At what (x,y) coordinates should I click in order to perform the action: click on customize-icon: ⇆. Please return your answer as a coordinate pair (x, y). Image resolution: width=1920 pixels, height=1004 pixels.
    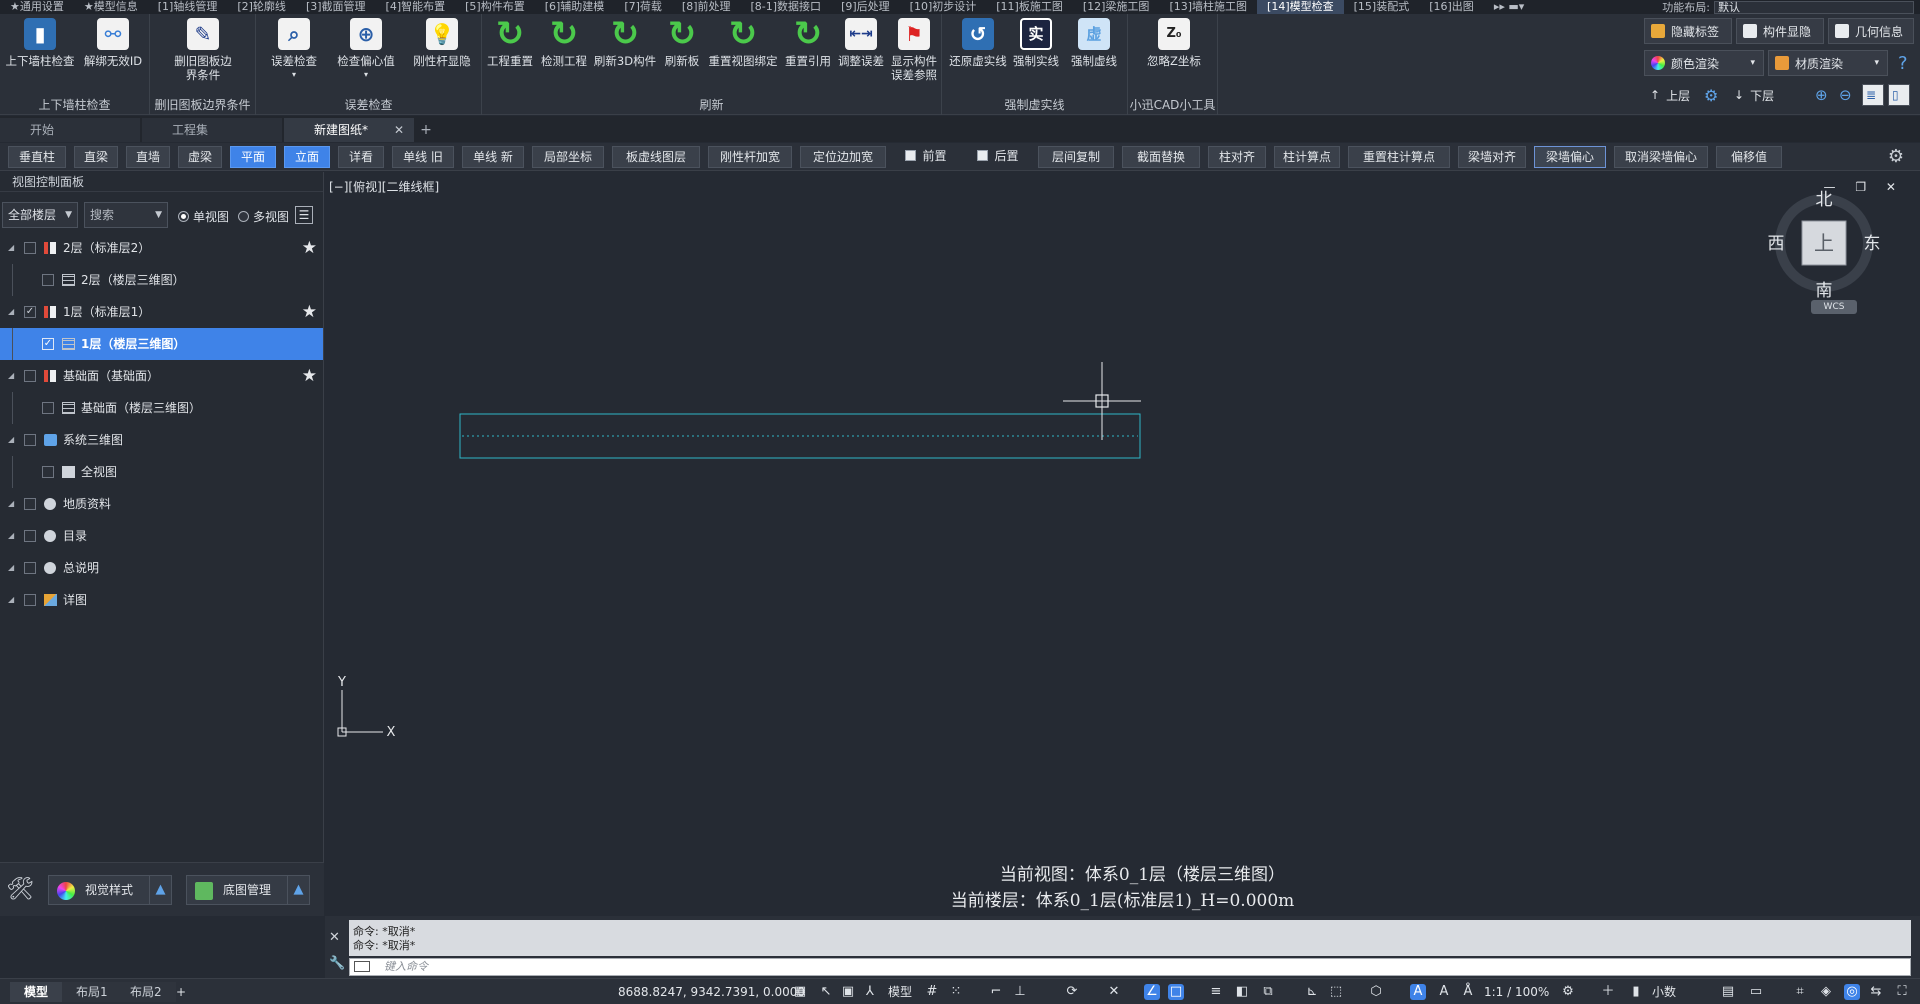
    Looking at the image, I should click on (1876, 992).